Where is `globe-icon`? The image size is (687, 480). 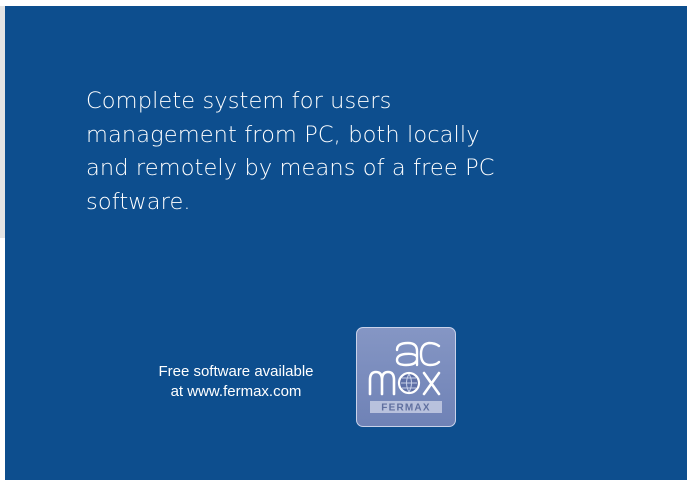
globe-icon is located at coordinates (409, 383).